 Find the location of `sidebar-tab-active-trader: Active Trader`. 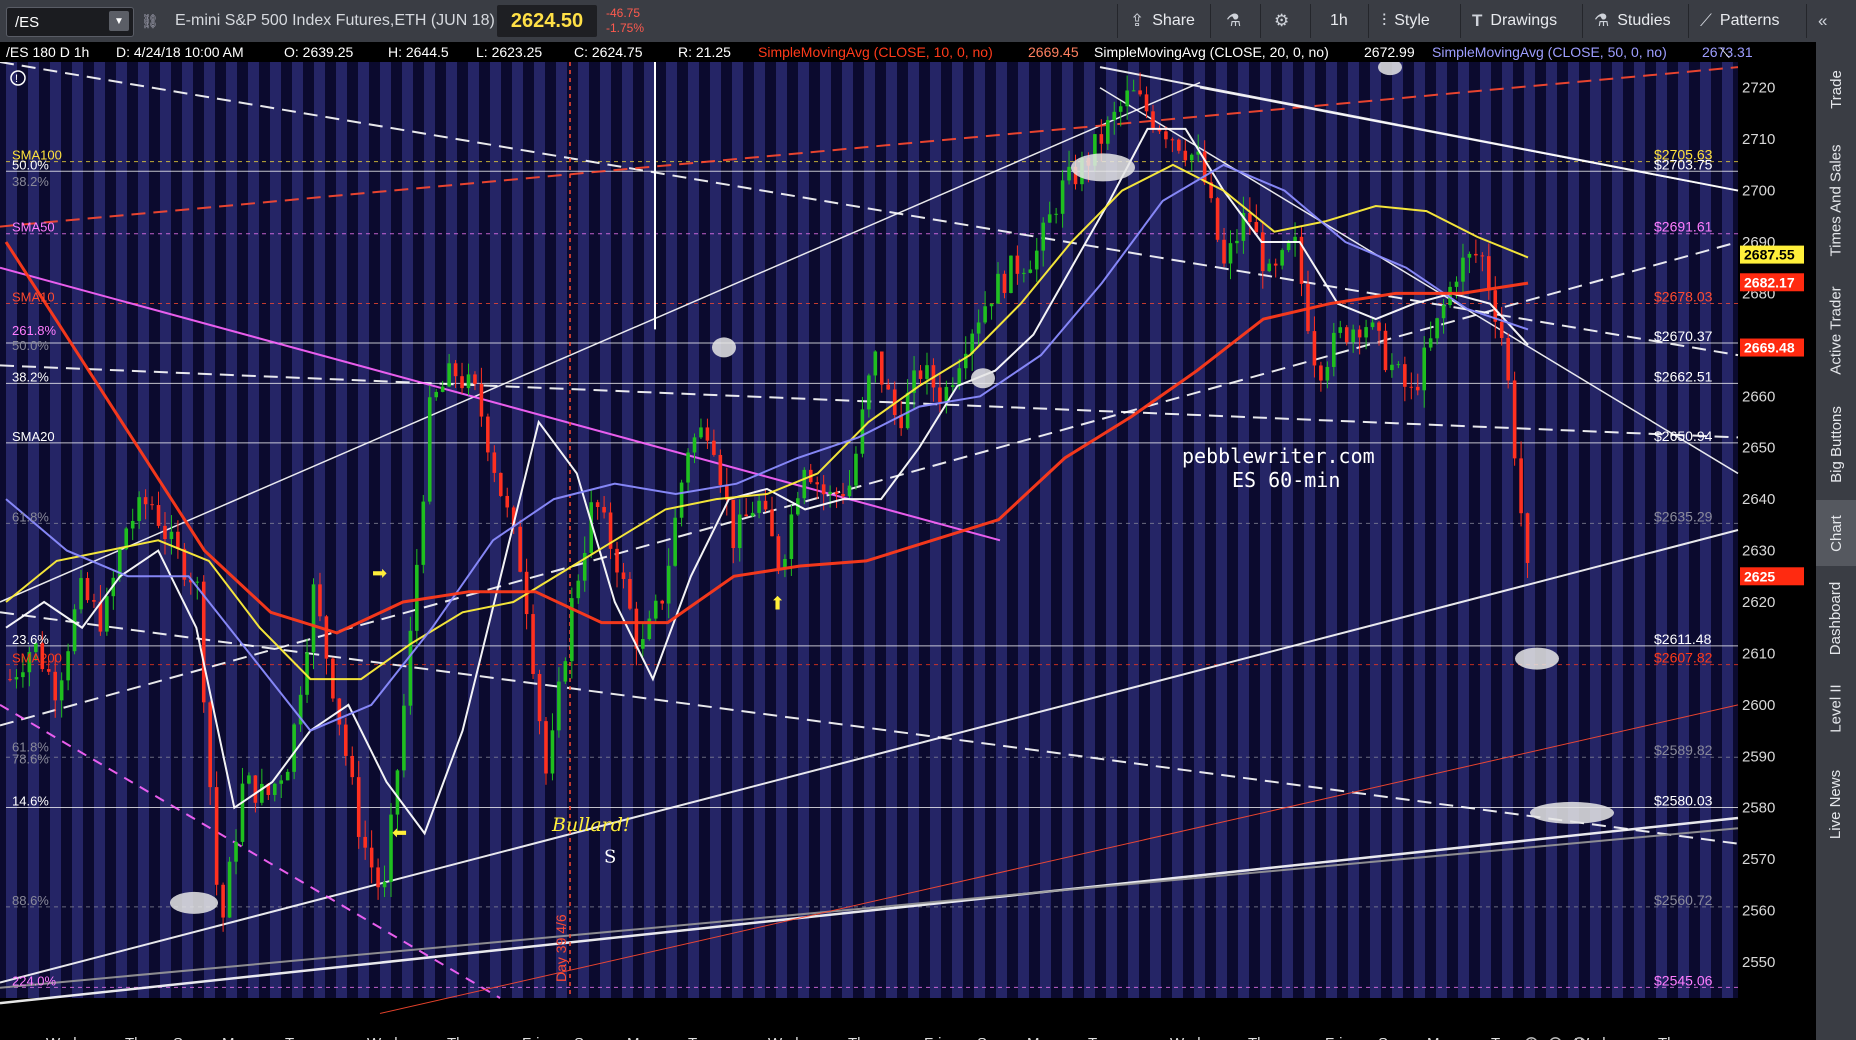

sidebar-tab-active-trader: Active Trader is located at coordinates (1836, 330).